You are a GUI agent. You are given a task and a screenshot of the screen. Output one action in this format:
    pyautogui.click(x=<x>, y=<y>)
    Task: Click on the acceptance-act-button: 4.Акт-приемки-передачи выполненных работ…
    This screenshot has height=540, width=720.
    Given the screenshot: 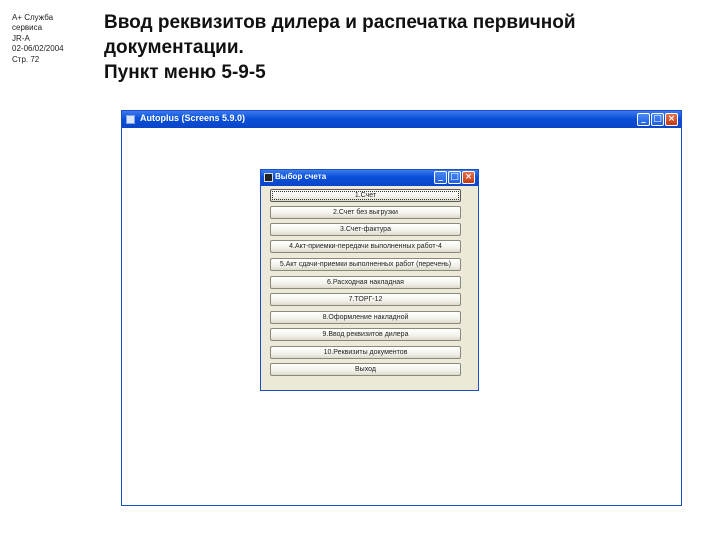 What is the action you would take?
    pyautogui.click(x=365, y=246)
    